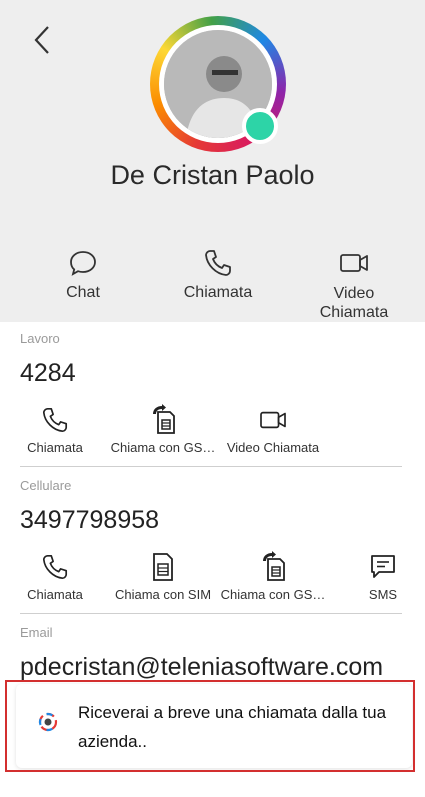 Image resolution: width=425 pixels, height=797 pixels. I want to click on work-video-call-label: Video Chiamata, so click(273, 447).